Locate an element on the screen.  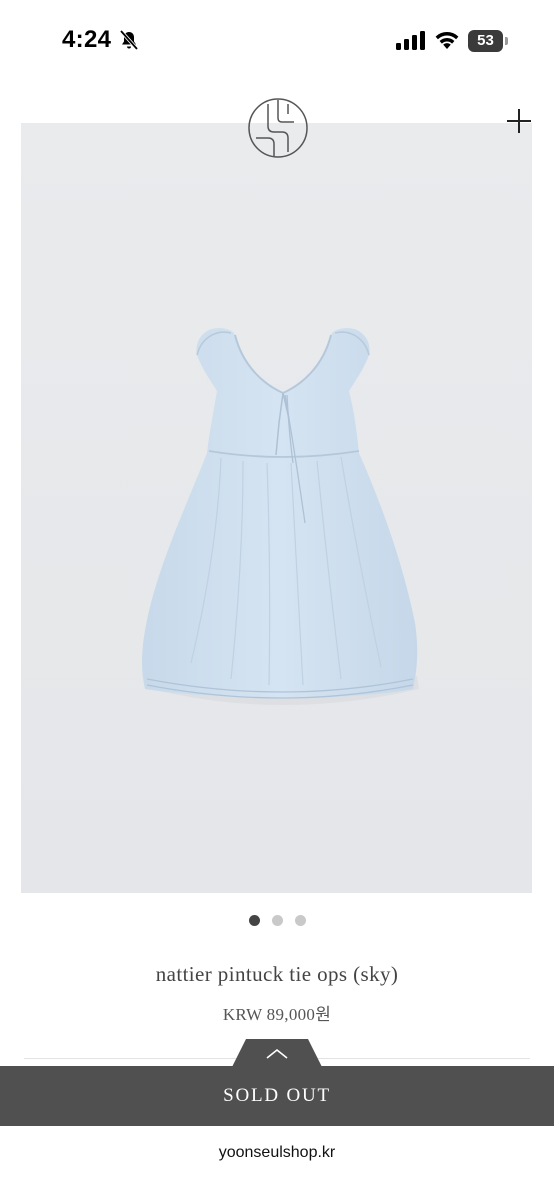
bell-slash-icon is located at coordinates (129, 40).